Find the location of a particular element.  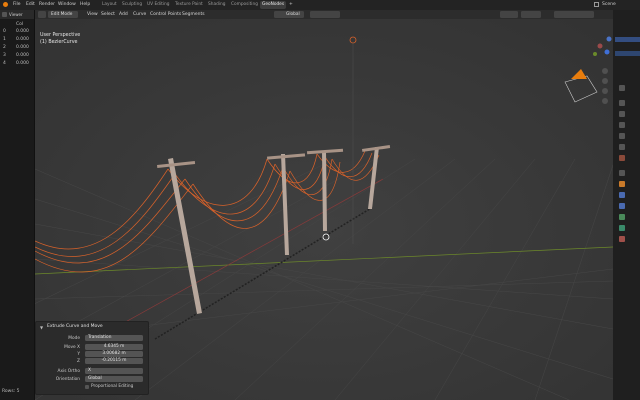

add-workspace-button: + is located at coordinates (291, 4).